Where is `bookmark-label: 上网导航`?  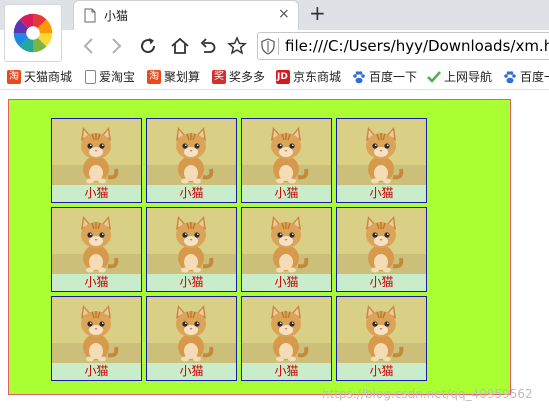 bookmark-label: 上网导航 is located at coordinates (468, 77).